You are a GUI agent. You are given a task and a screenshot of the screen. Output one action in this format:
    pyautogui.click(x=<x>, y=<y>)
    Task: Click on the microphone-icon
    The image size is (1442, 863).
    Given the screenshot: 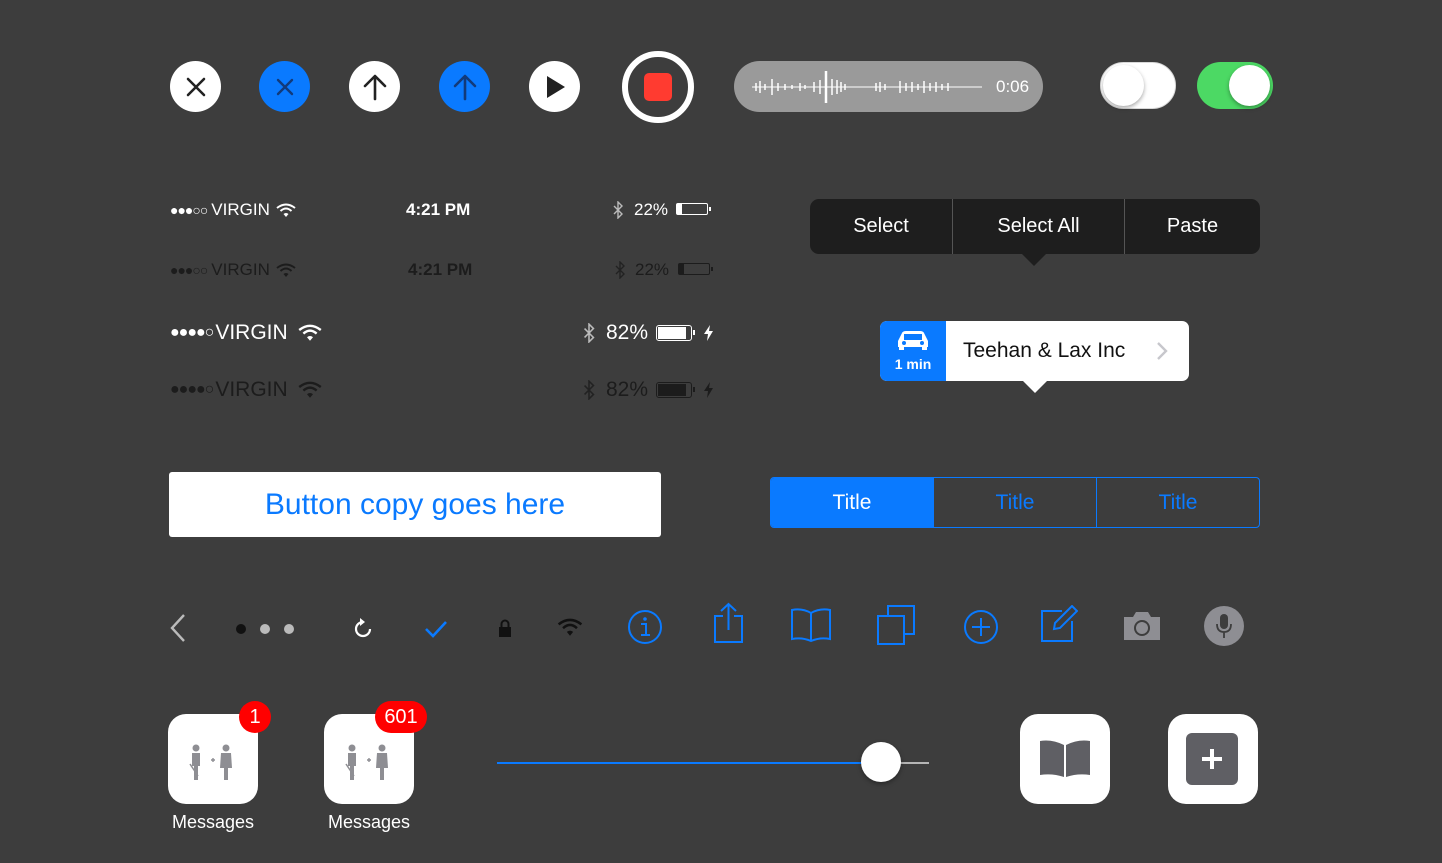 What is the action you would take?
    pyautogui.click(x=1224, y=626)
    